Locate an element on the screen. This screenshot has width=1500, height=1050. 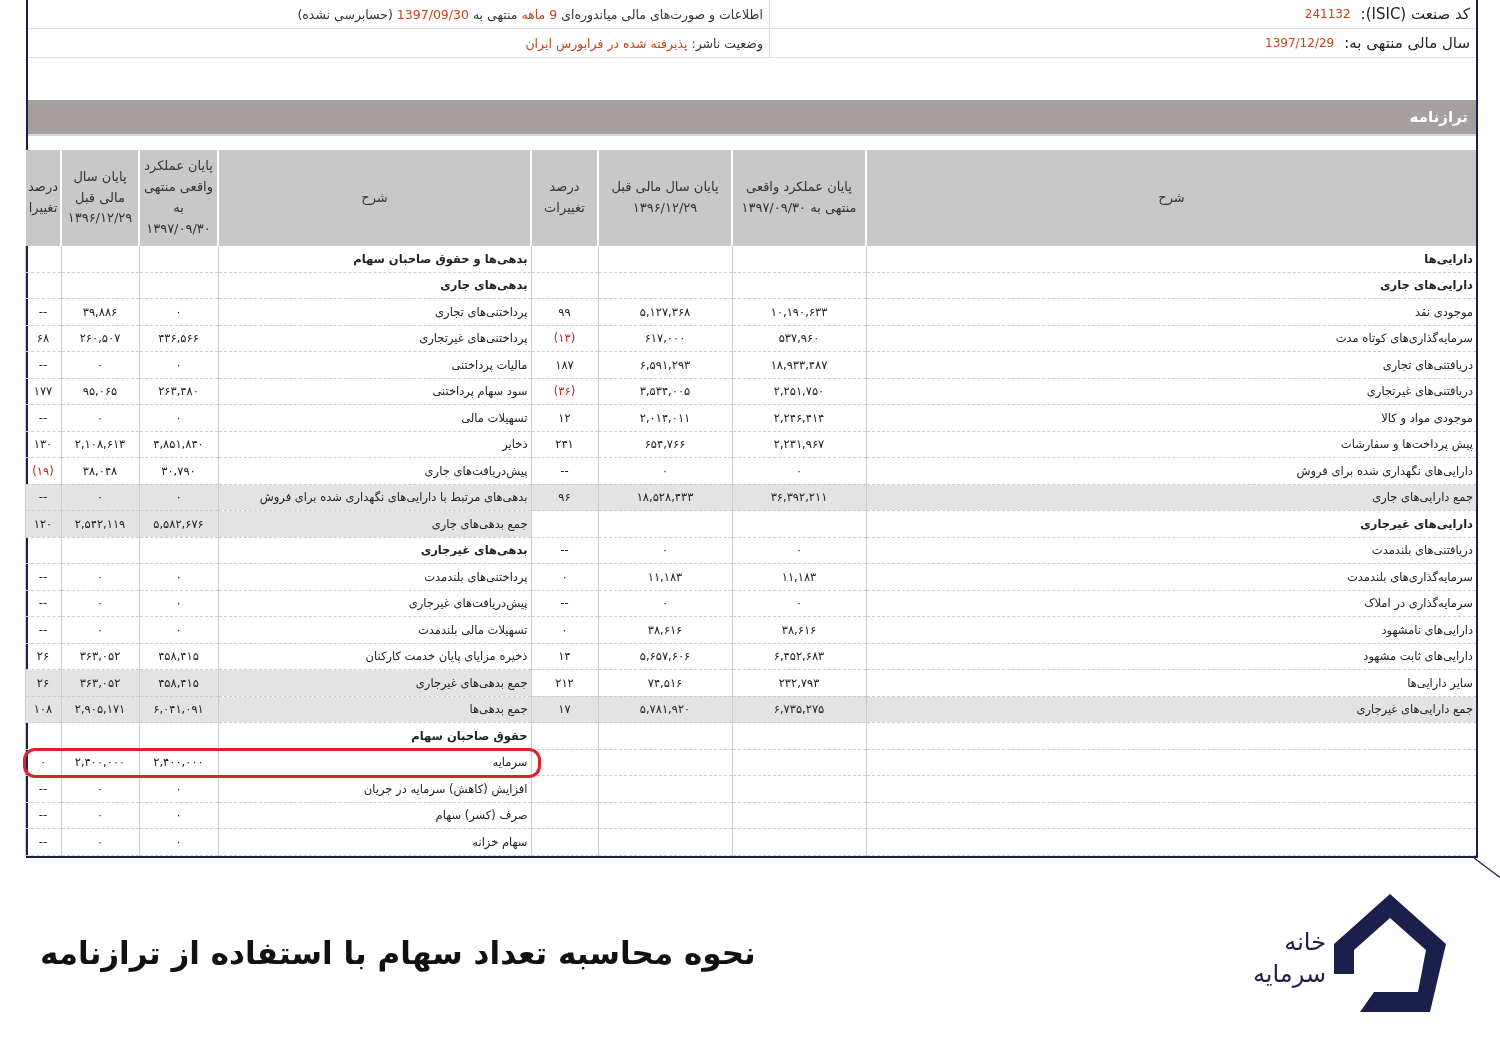
row-label: دارایی‌های غیرجاری is located at coordinates (1416, 523).